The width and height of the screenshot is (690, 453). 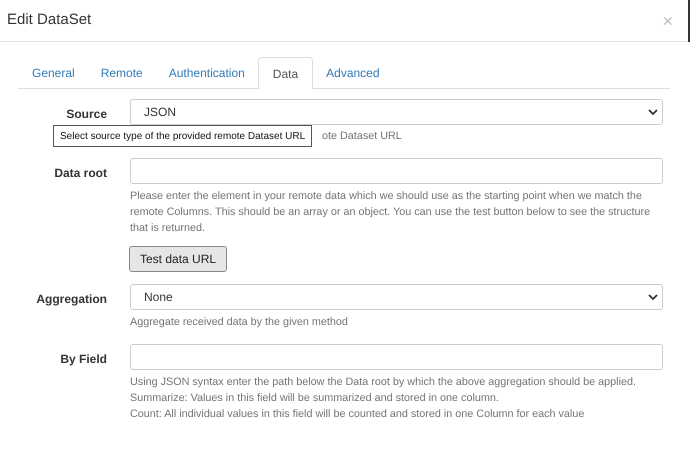 What do you see at coordinates (396, 297) in the screenshot?
I see `select-field: None` at bounding box center [396, 297].